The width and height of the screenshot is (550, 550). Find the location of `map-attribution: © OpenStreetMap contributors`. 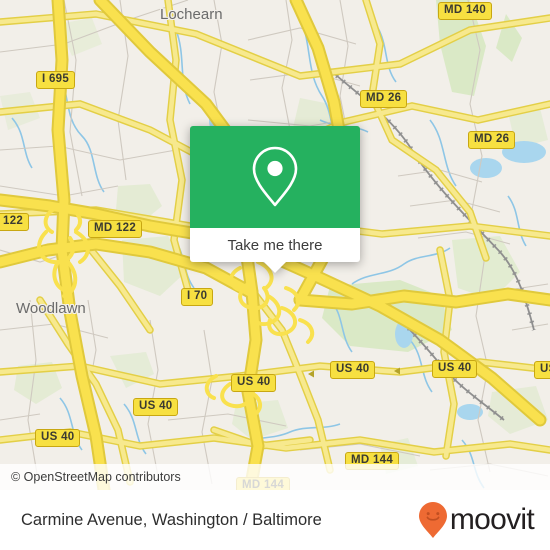

map-attribution: © OpenStreetMap contributors is located at coordinates (275, 477).